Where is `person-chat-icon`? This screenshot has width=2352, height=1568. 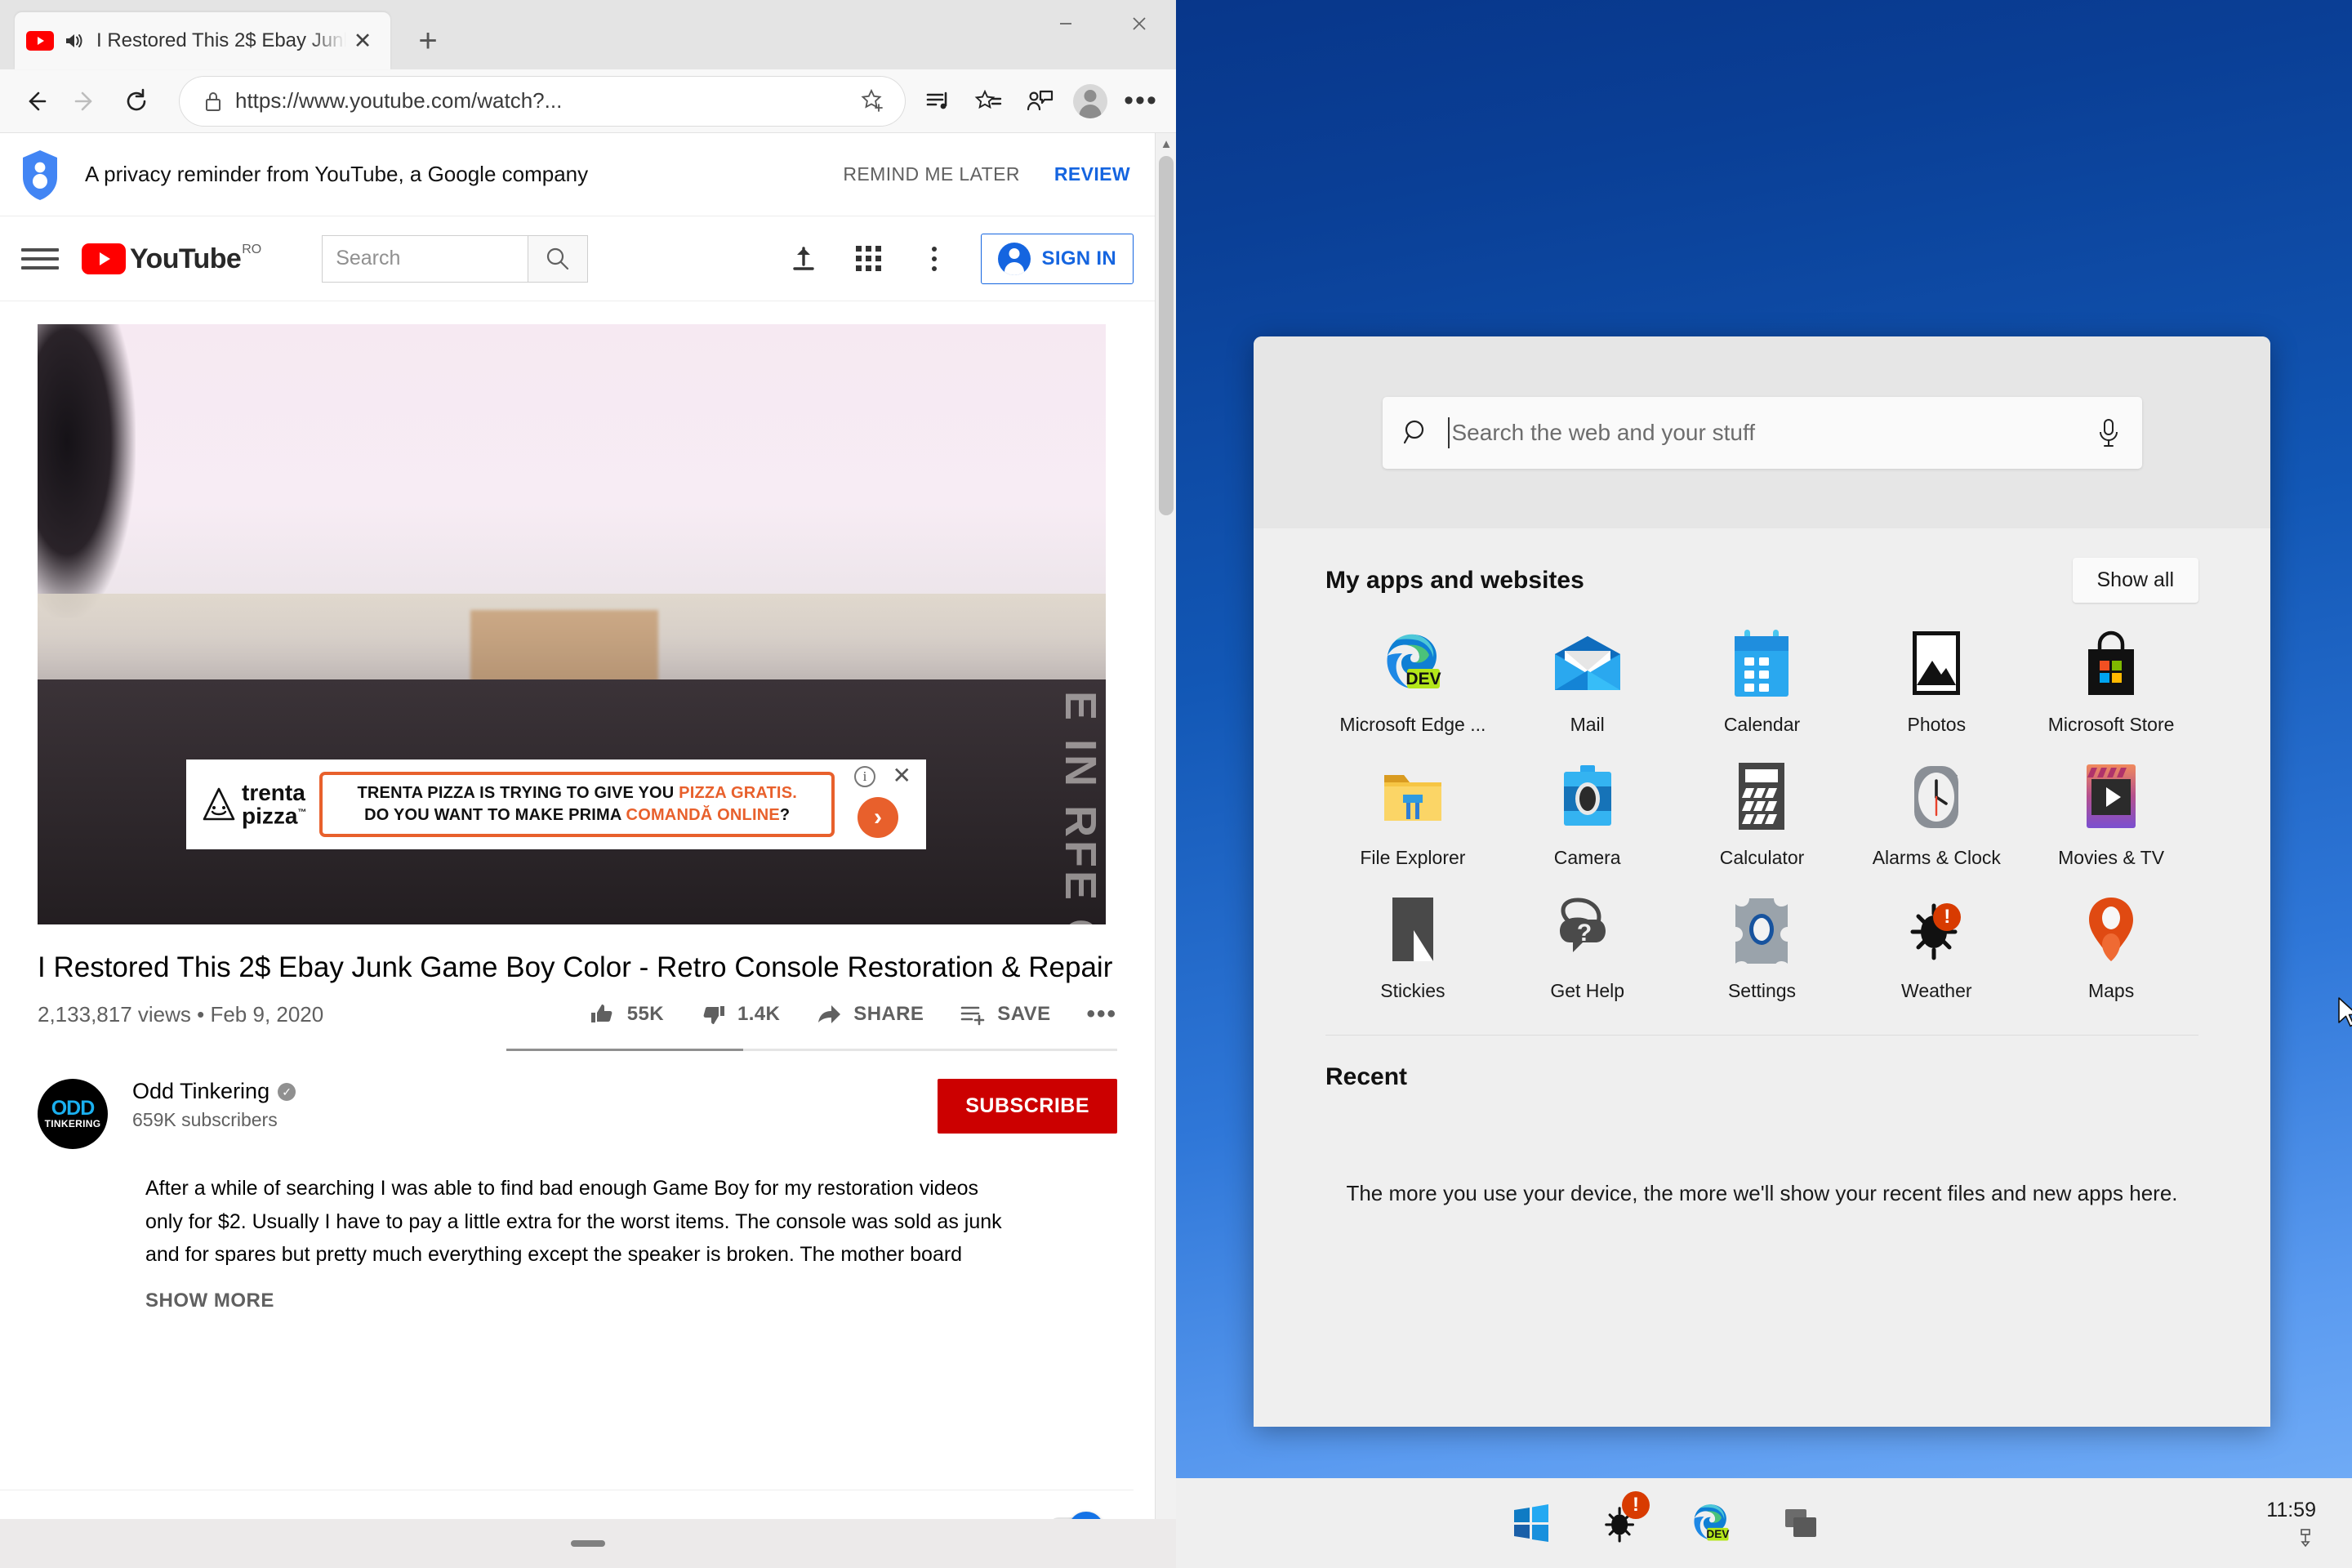
person-chat-icon is located at coordinates (1039, 101).